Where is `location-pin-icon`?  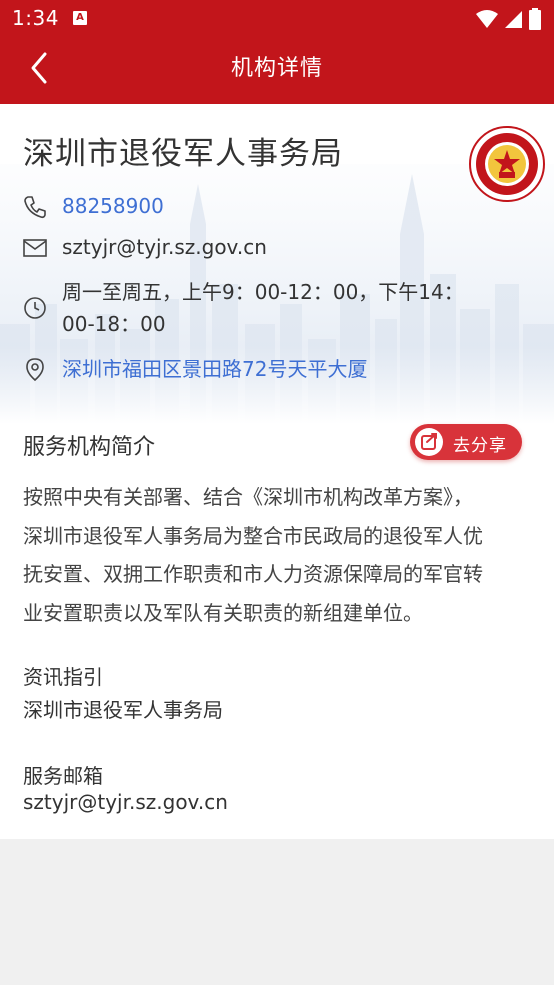
location-pin-icon is located at coordinates (35, 370).